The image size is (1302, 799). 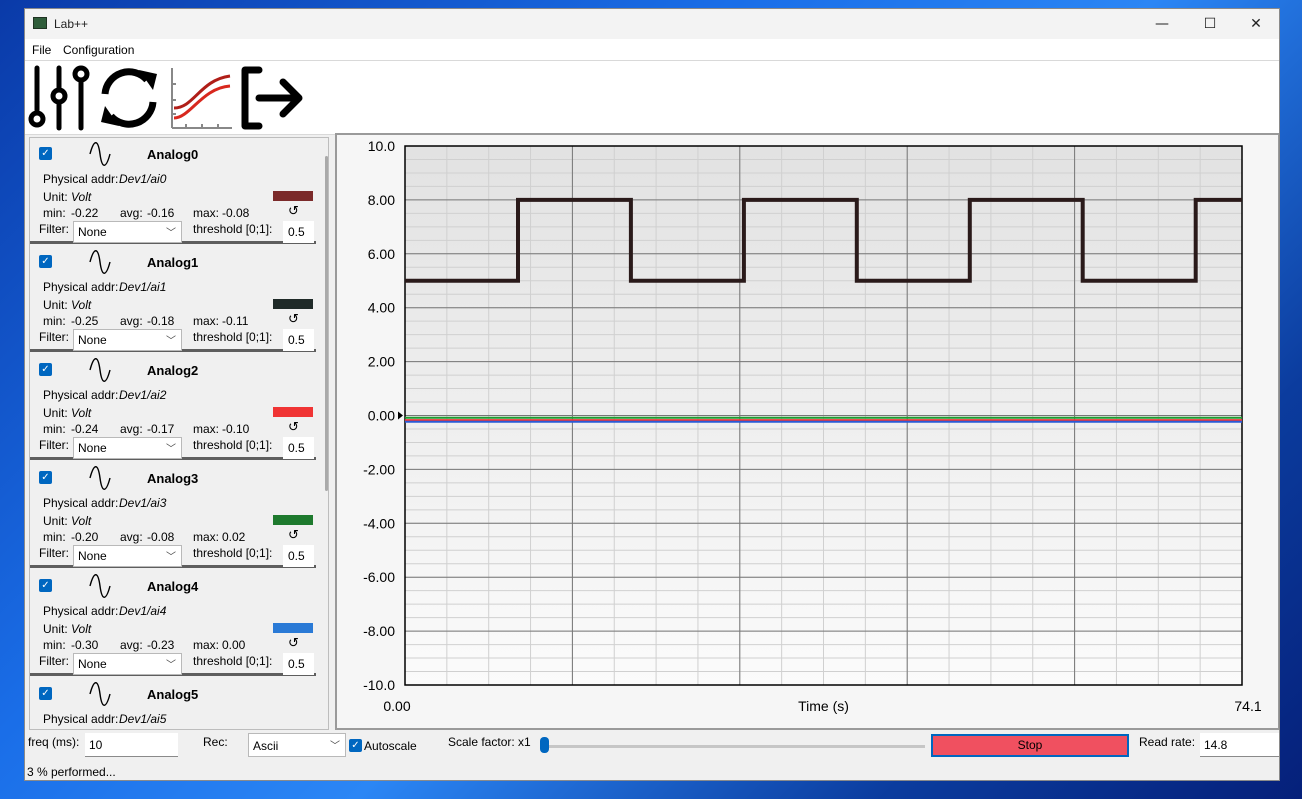 What do you see at coordinates (143, 179) in the screenshot?
I see `physical-addr-value: Dev1/ai0` at bounding box center [143, 179].